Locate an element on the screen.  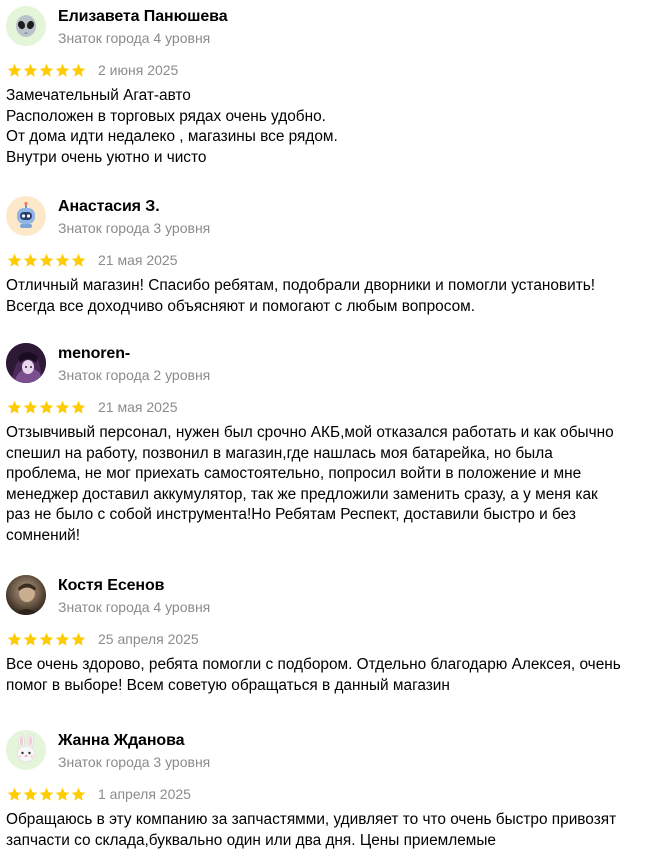
alien-icon is located at coordinates (26, 26).